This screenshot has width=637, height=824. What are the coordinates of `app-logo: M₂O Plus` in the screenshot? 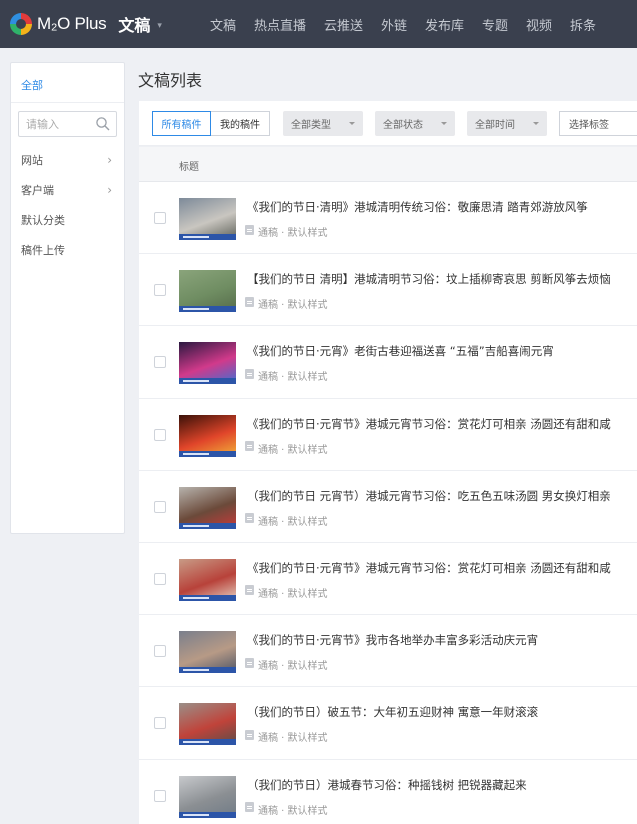 It's located at (58, 24).